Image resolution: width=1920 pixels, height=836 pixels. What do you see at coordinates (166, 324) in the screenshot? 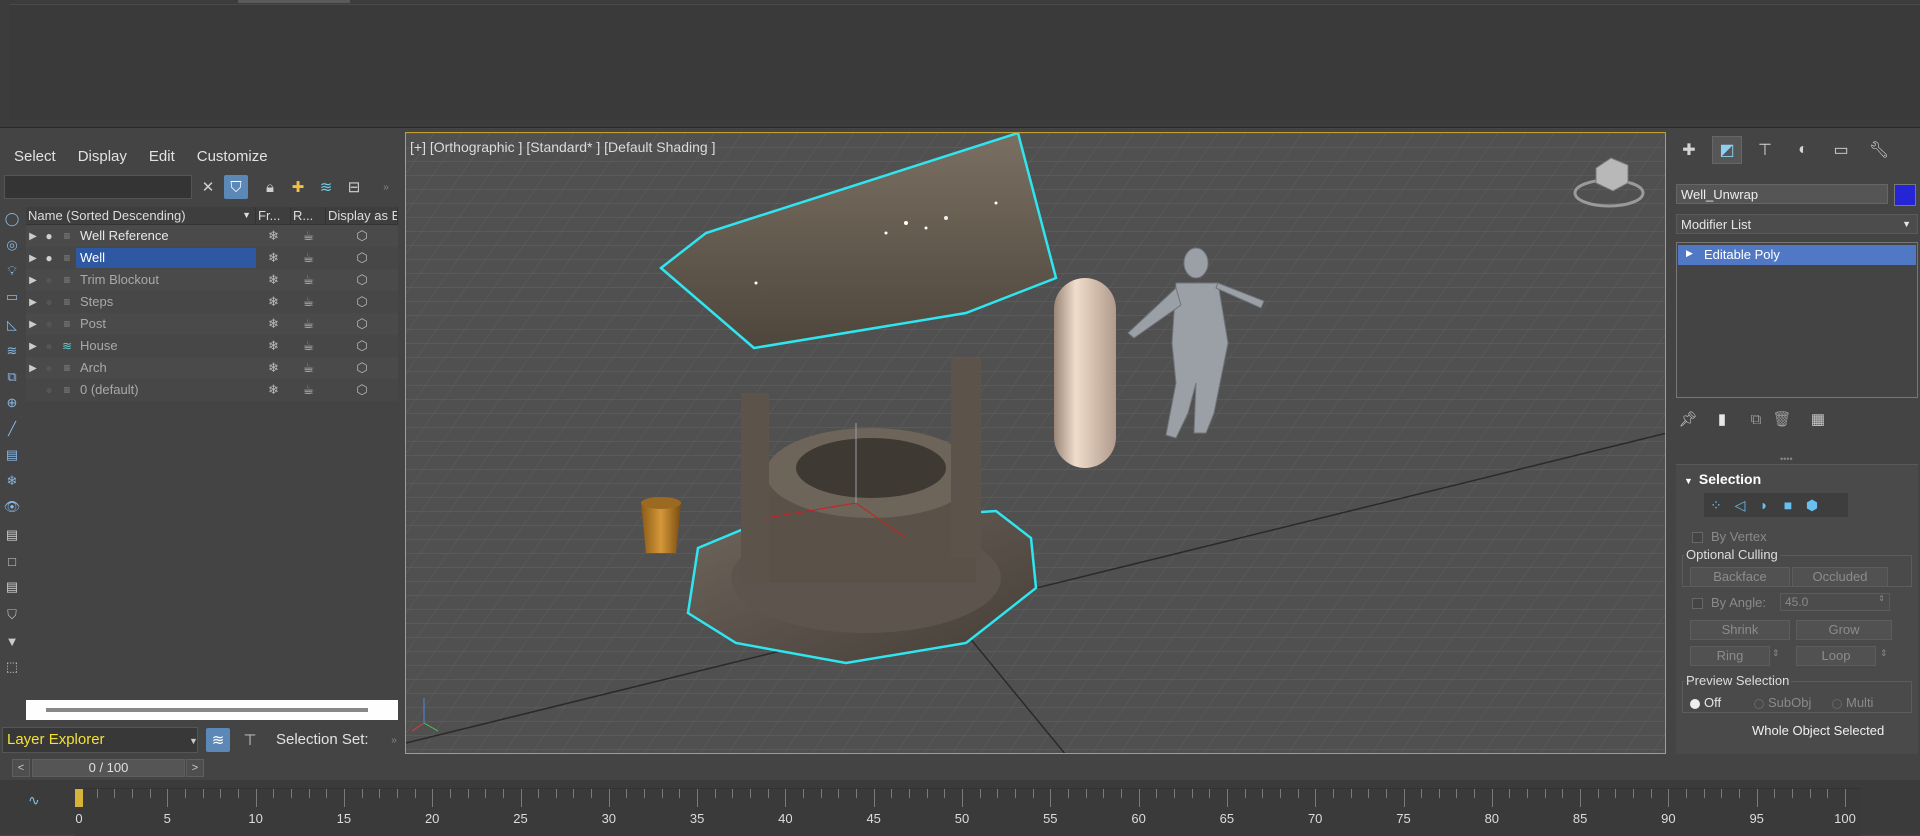
I see `layer-name: Post` at bounding box center [166, 324].